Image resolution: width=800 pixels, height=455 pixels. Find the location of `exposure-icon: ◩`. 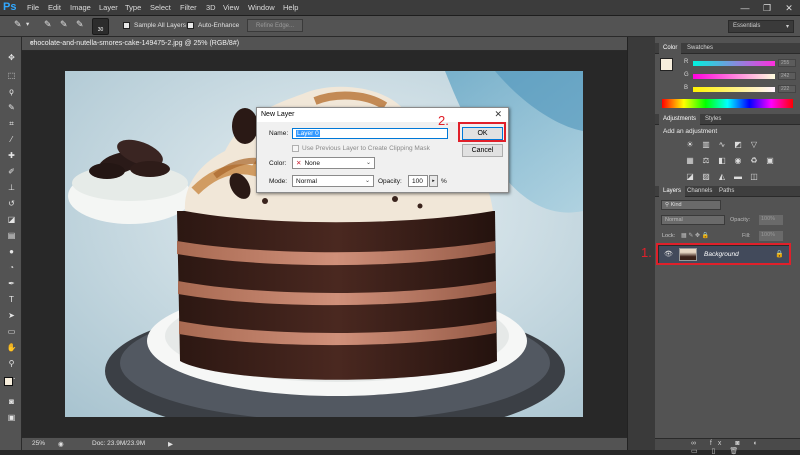

exposure-icon: ◩ is located at coordinates (738, 144).